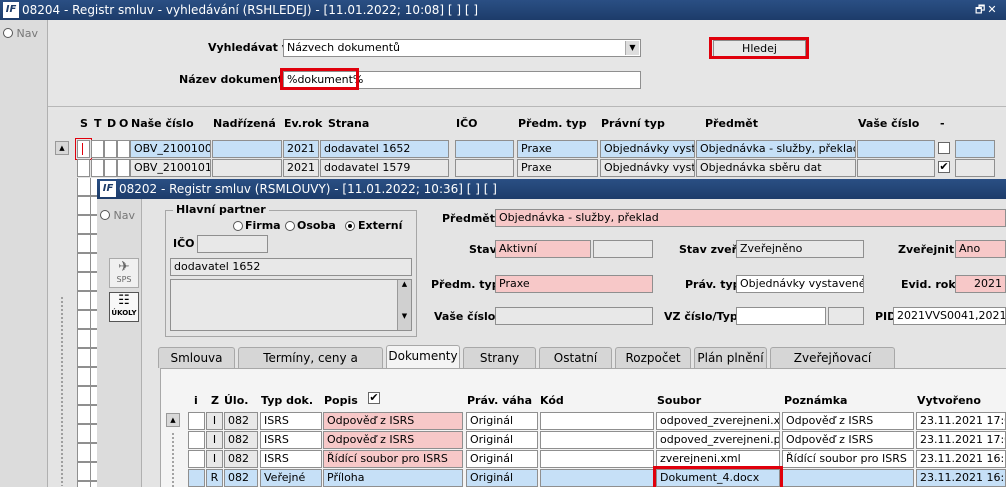 The width and height of the screenshot is (1006, 487). Describe the element at coordinates (232, 244) in the screenshot. I see `ico-input` at that location.